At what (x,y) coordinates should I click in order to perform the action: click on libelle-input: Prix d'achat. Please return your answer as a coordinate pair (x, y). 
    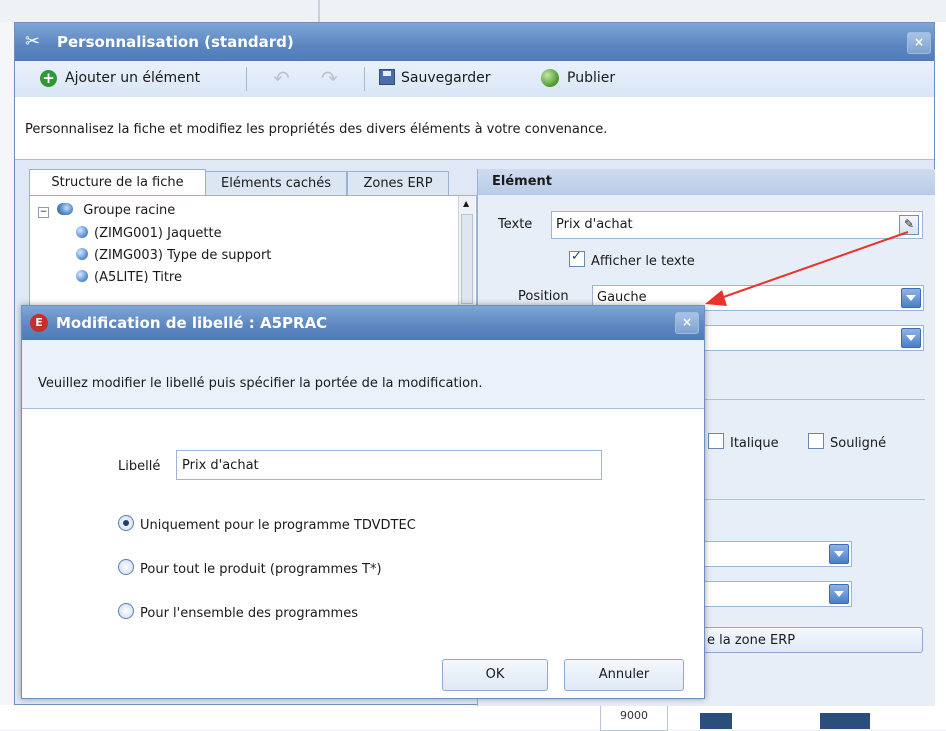
    Looking at the image, I should click on (389, 465).